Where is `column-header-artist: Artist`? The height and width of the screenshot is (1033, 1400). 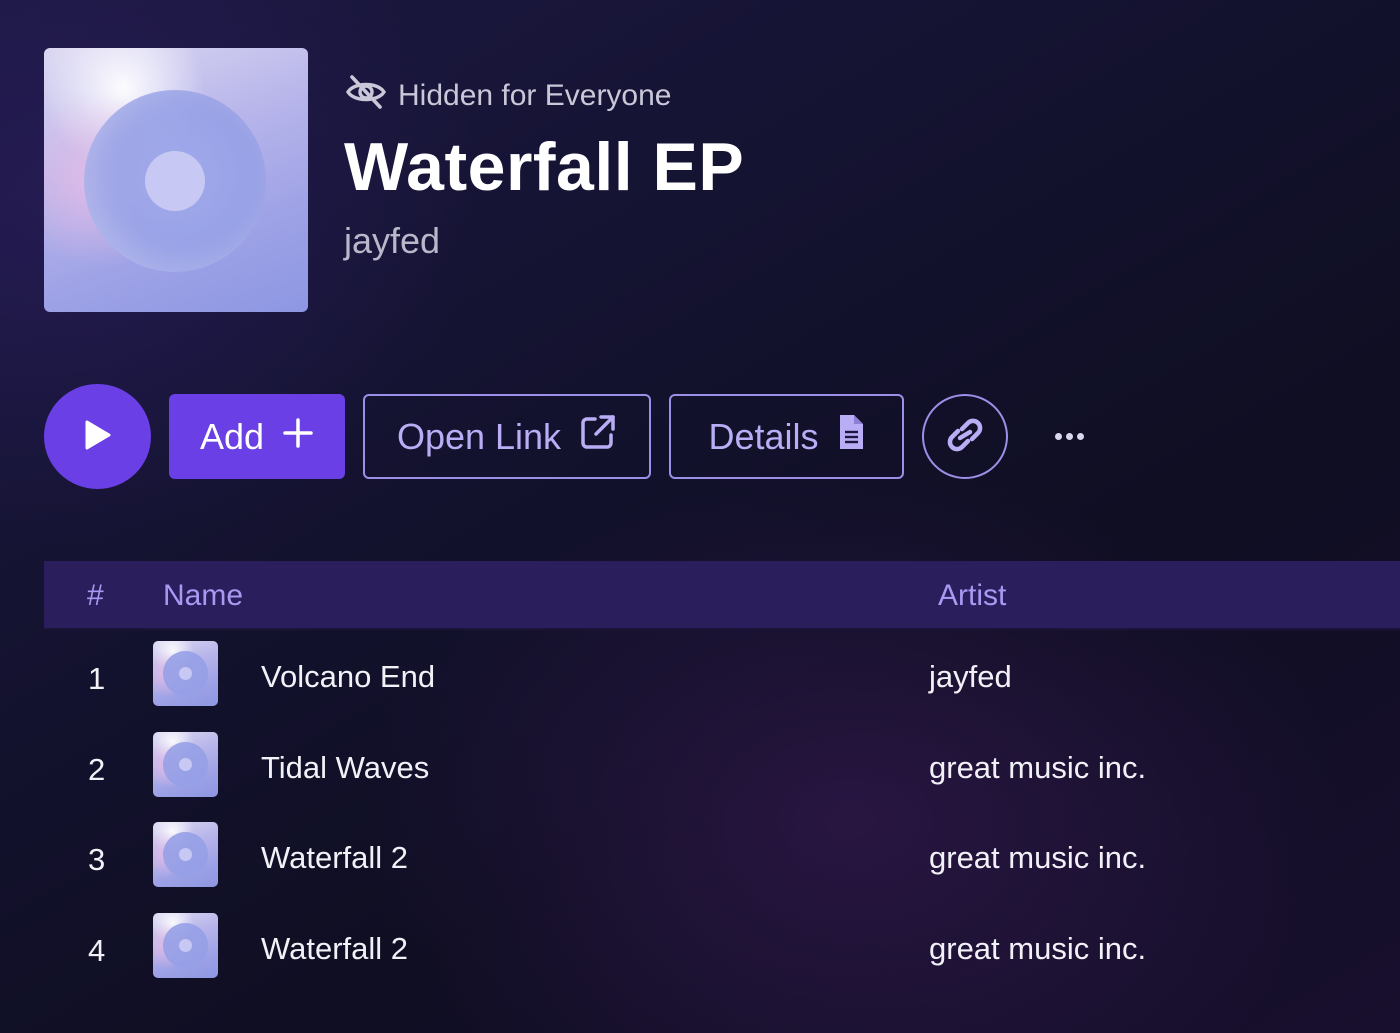 column-header-artist: Artist is located at coordinates (972, 596).